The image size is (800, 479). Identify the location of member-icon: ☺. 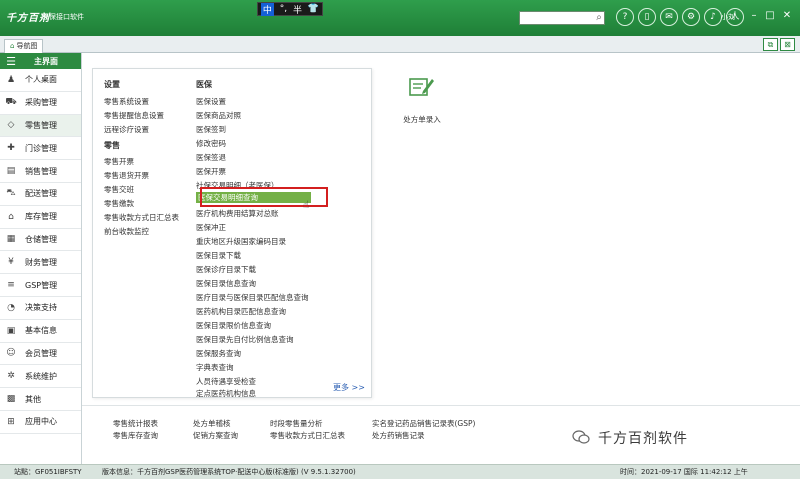
(11, 353).